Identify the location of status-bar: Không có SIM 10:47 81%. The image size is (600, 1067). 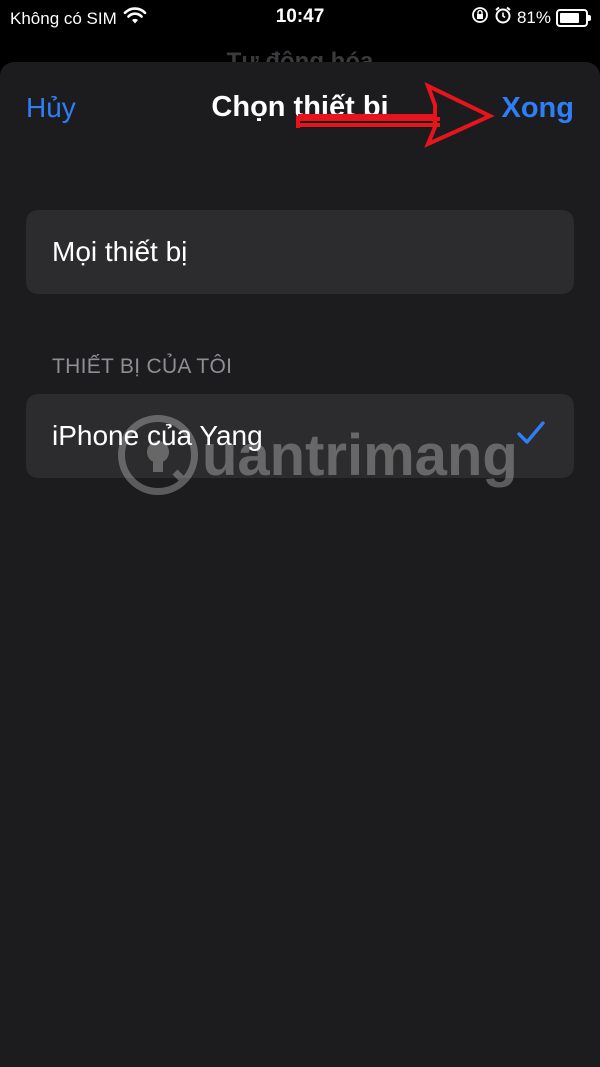
(300, 17).